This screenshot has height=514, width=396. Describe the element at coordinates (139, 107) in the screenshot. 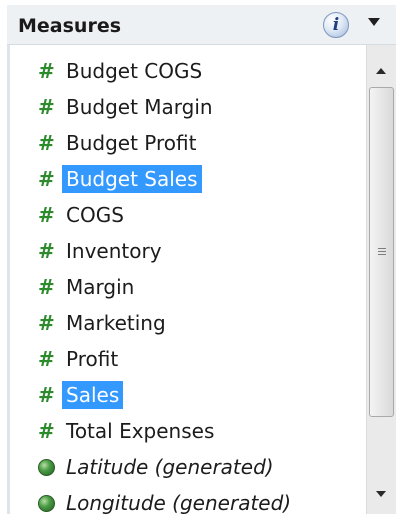

I see `field-label: Budget Margin` at that location.